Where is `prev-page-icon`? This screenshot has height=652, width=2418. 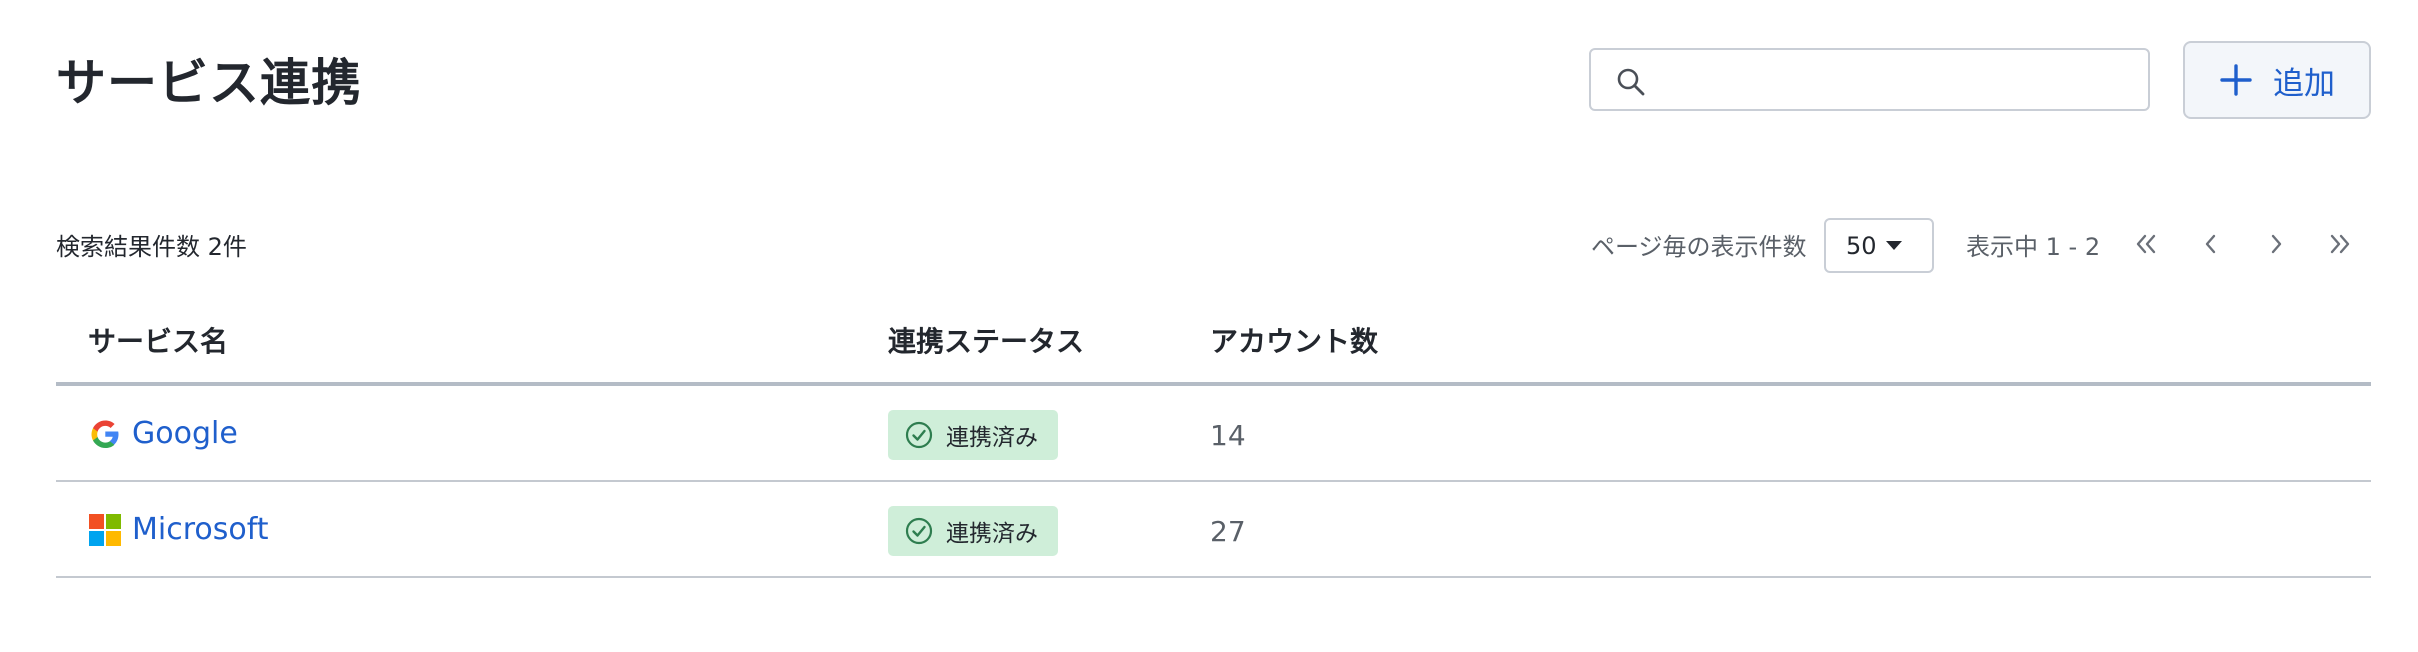
prev-page-icon is located at coordinates (2210, 244).